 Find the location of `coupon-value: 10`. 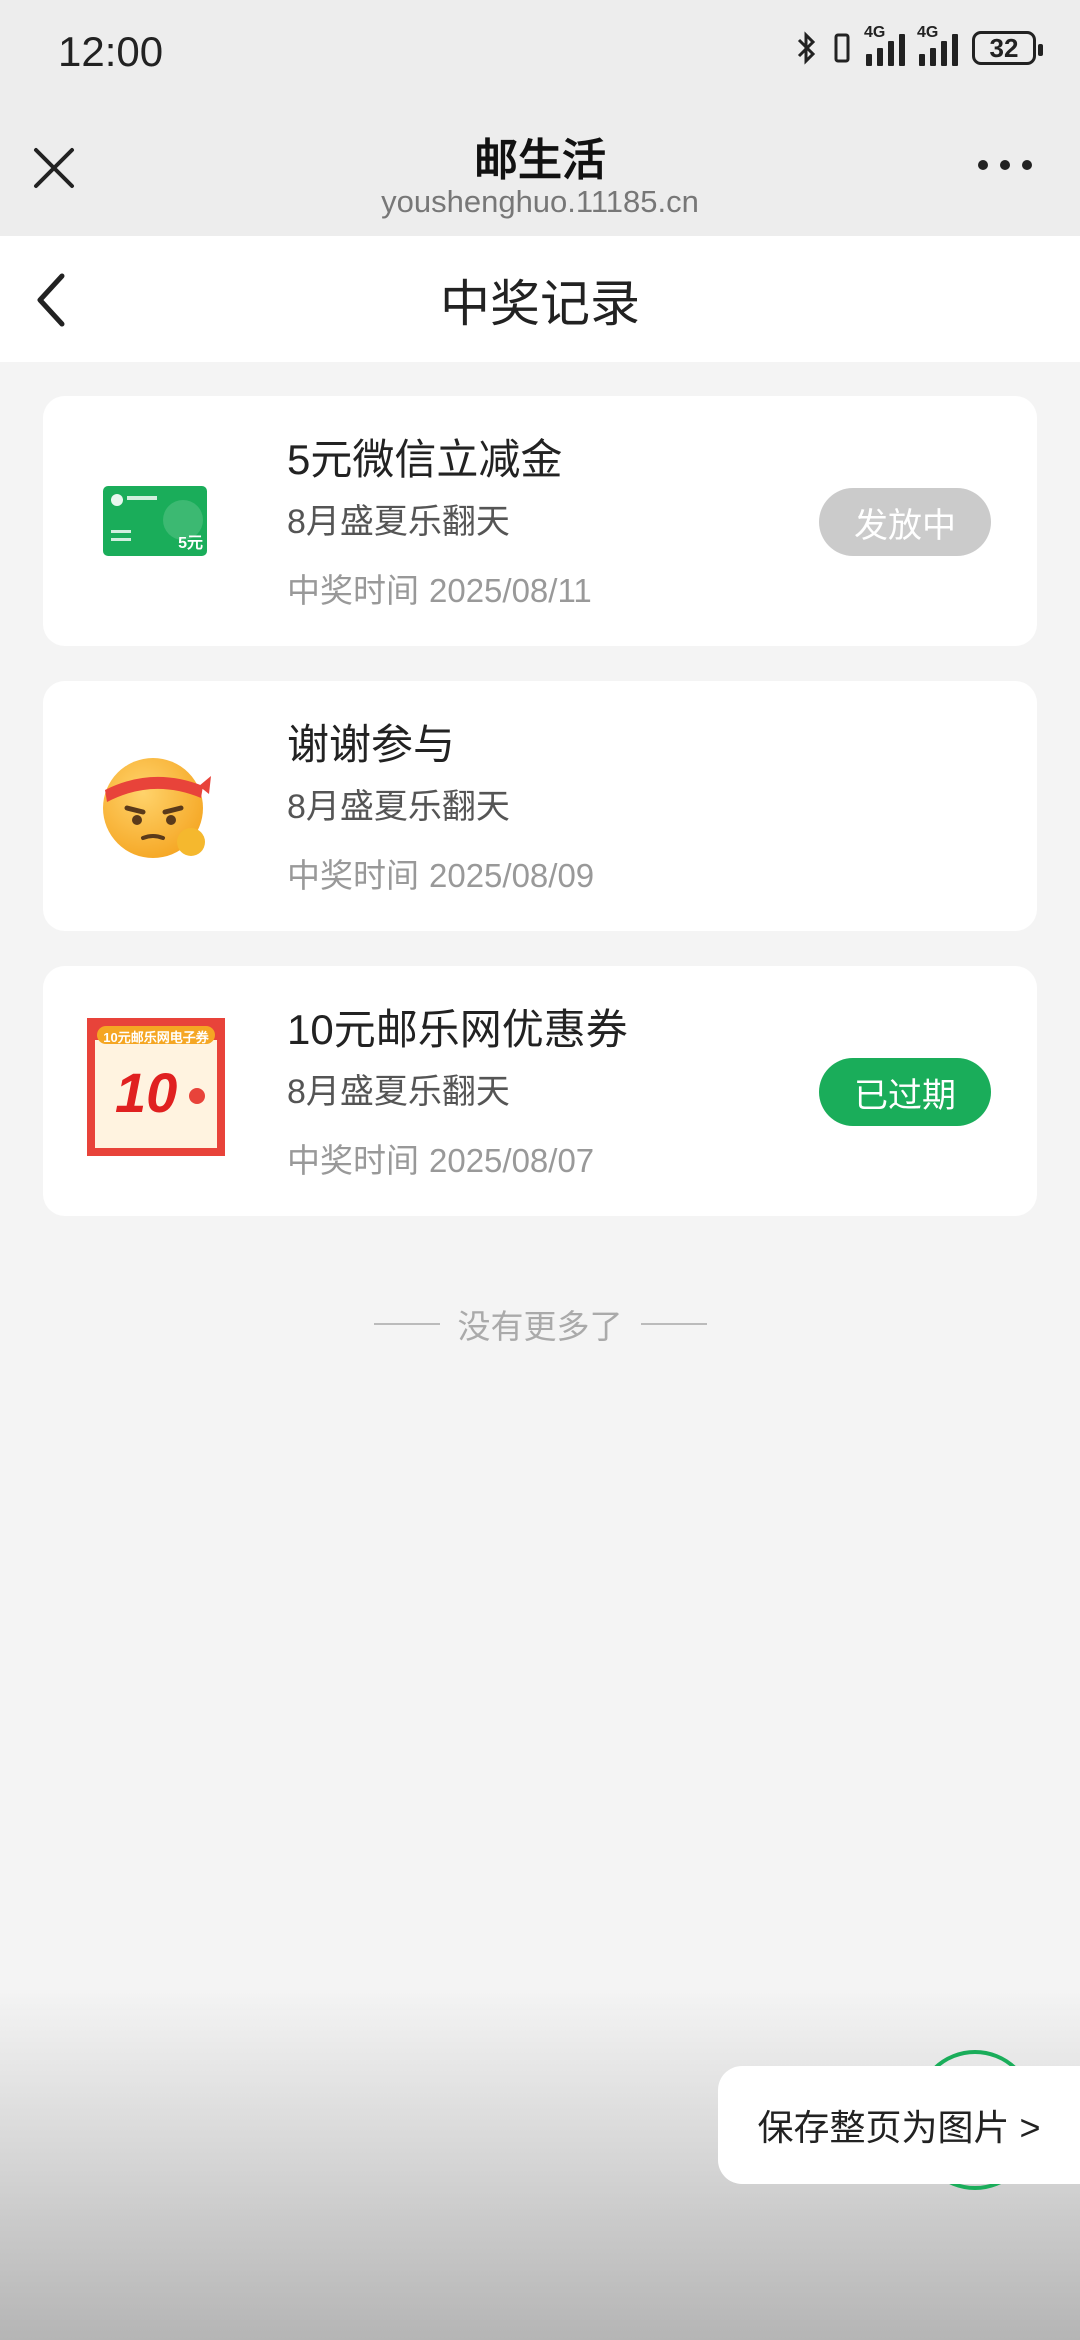

coupon-value: 10 is located at coordinates (146, 1092).